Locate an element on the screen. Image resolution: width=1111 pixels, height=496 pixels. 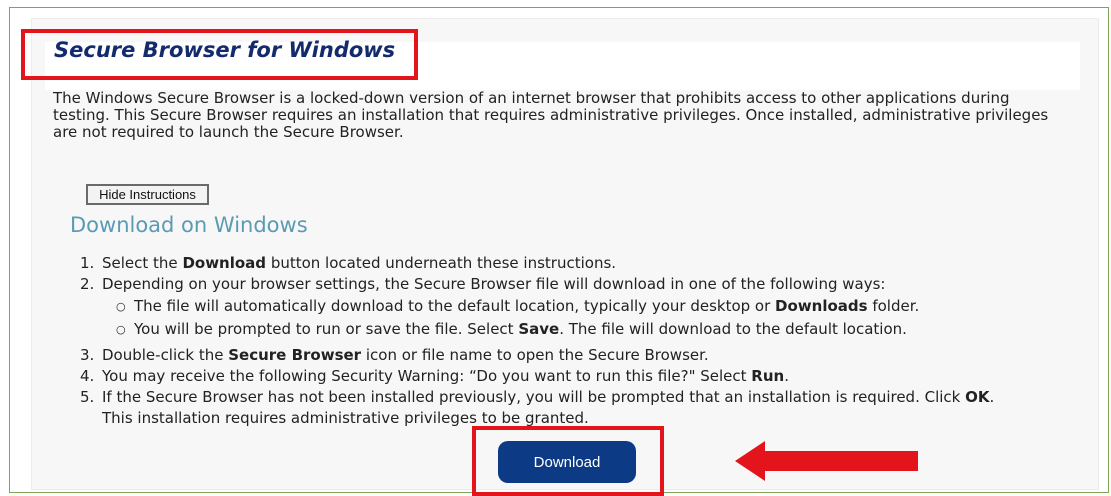
hide-instructions-button: Hide Instructions is located at coordinates (147, 194).